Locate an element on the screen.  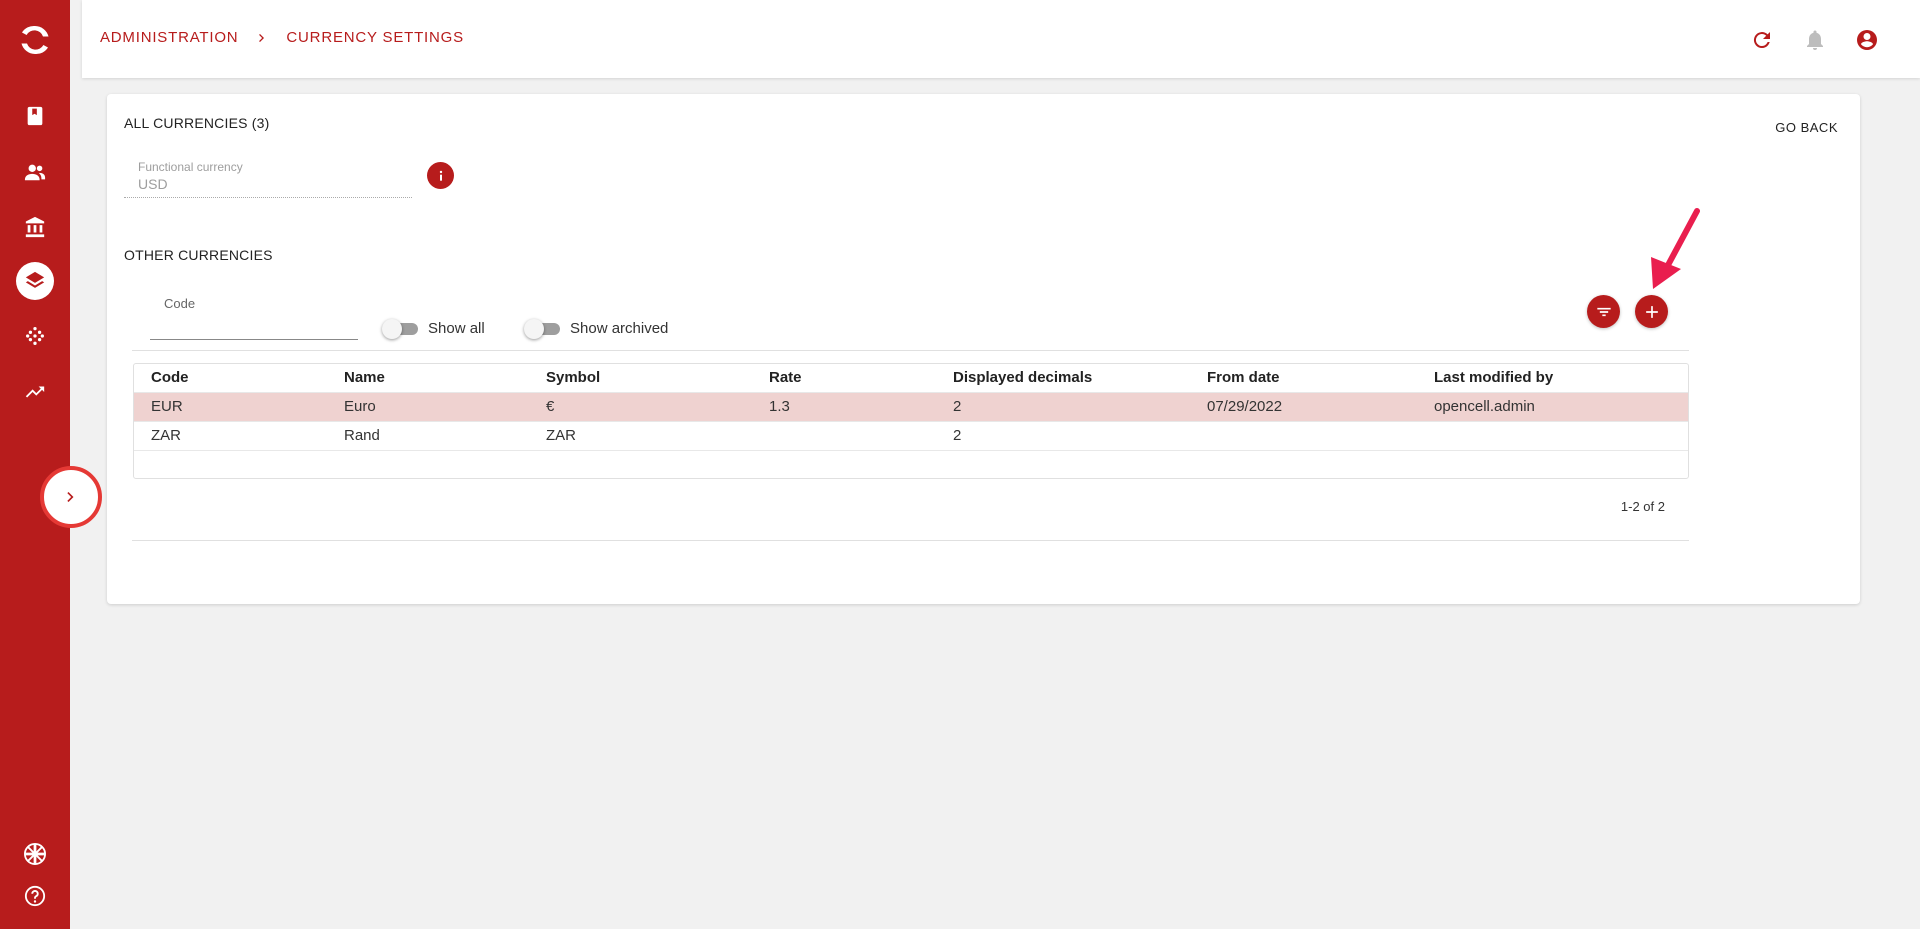
uk-flag-icon is located at coordinates (35, 854).